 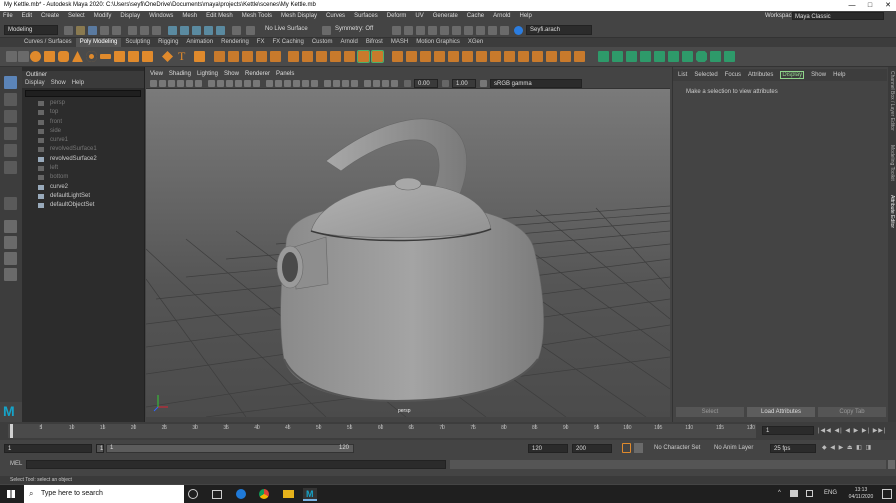 What do you see at coordinates (645, 56) in the screenshot?
I see `spherical-uv-icon` at bounding box center [645, 56].